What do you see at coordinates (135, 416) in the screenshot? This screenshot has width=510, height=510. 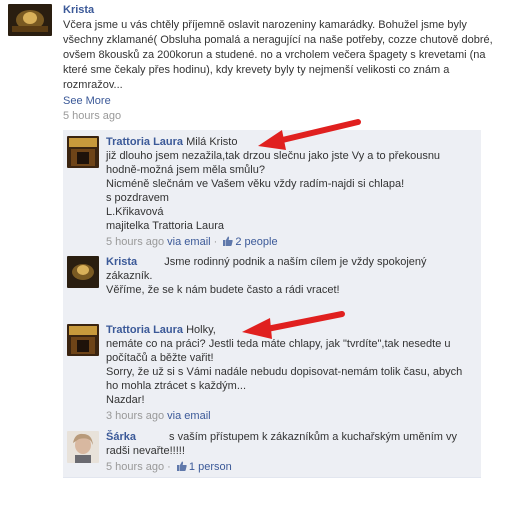 I see `comment-timestamp: 3 hours ago` at bounding box center [135, 416].